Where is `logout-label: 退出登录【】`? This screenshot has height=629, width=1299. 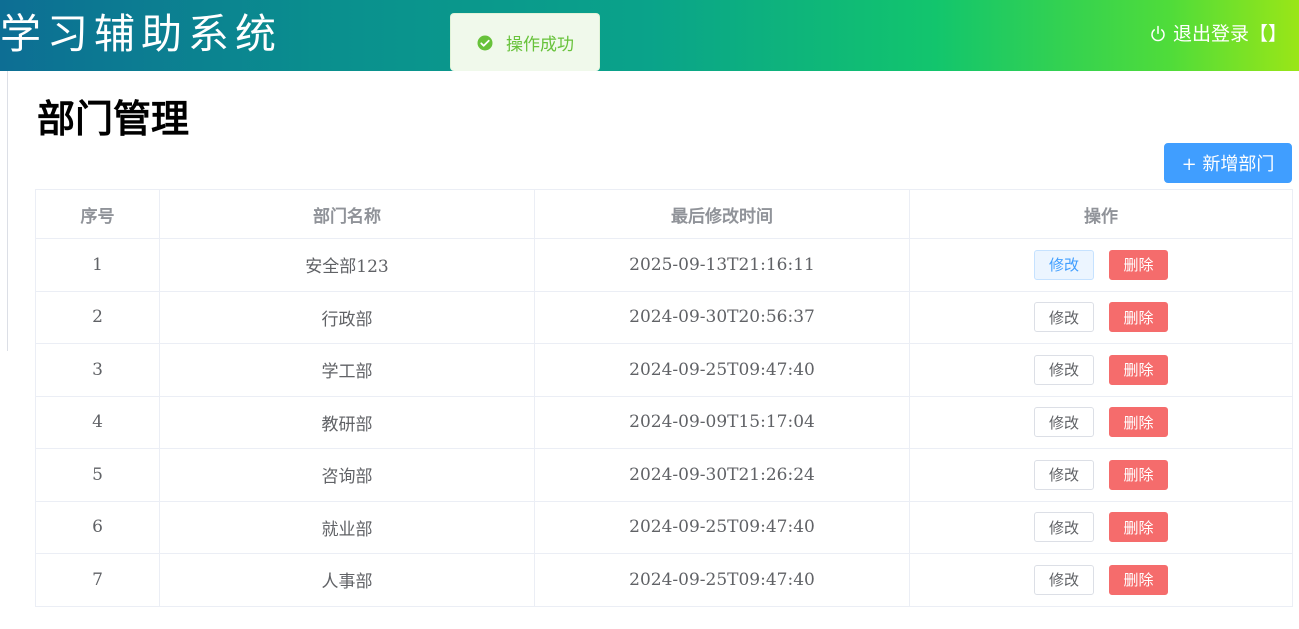
logout-label: 退出登录【】 is located at coordinates (1229, 34).